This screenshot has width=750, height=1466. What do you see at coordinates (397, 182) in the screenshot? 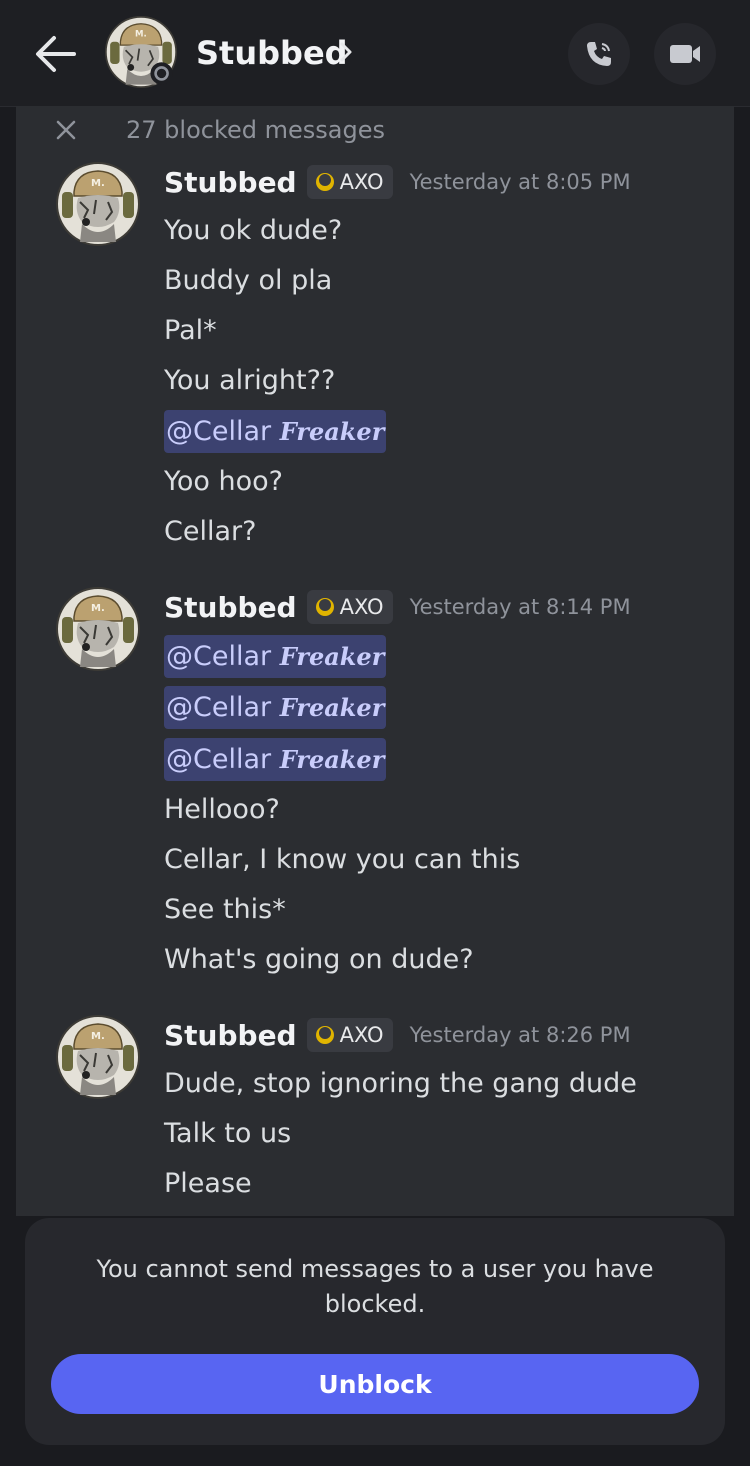
I see `message-header: Stubbed AXO Yesterday at 8:05 PM` at bounding box center [397, 182].